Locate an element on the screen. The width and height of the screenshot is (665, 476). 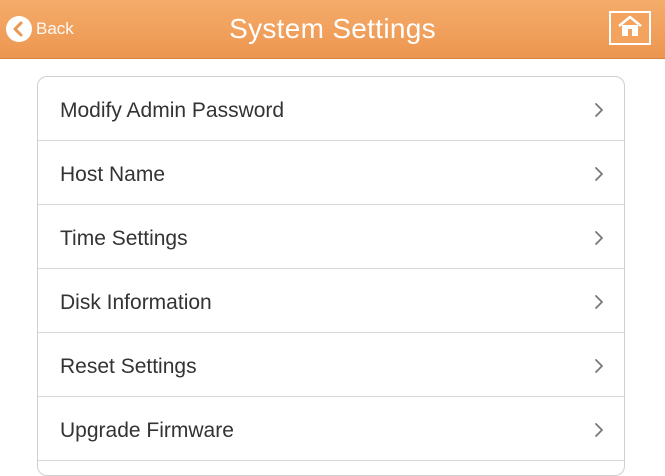
menu-item-label: Host Name is located at coordinates (113, 174).